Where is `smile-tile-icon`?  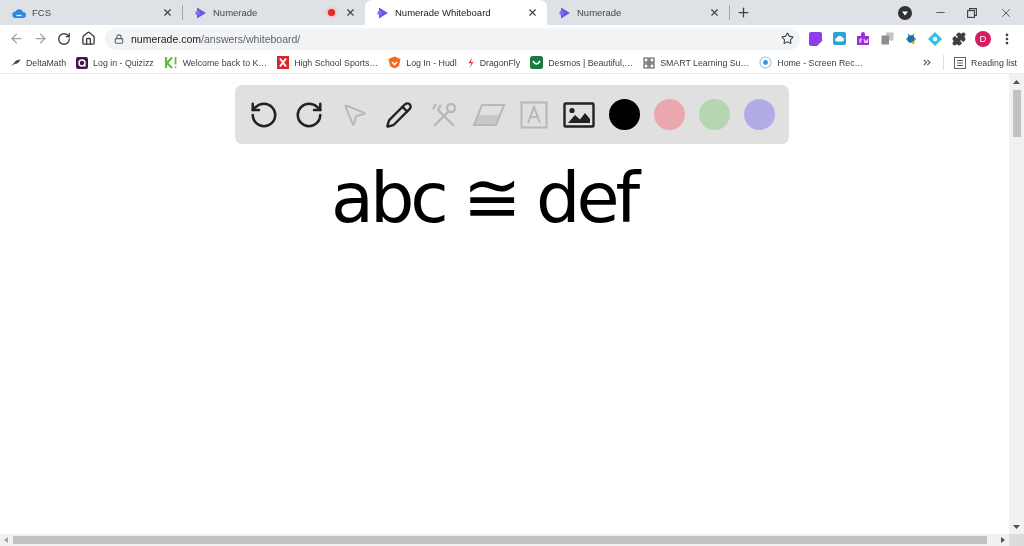
smile-tile-icon is located at coordinates (537, 62).